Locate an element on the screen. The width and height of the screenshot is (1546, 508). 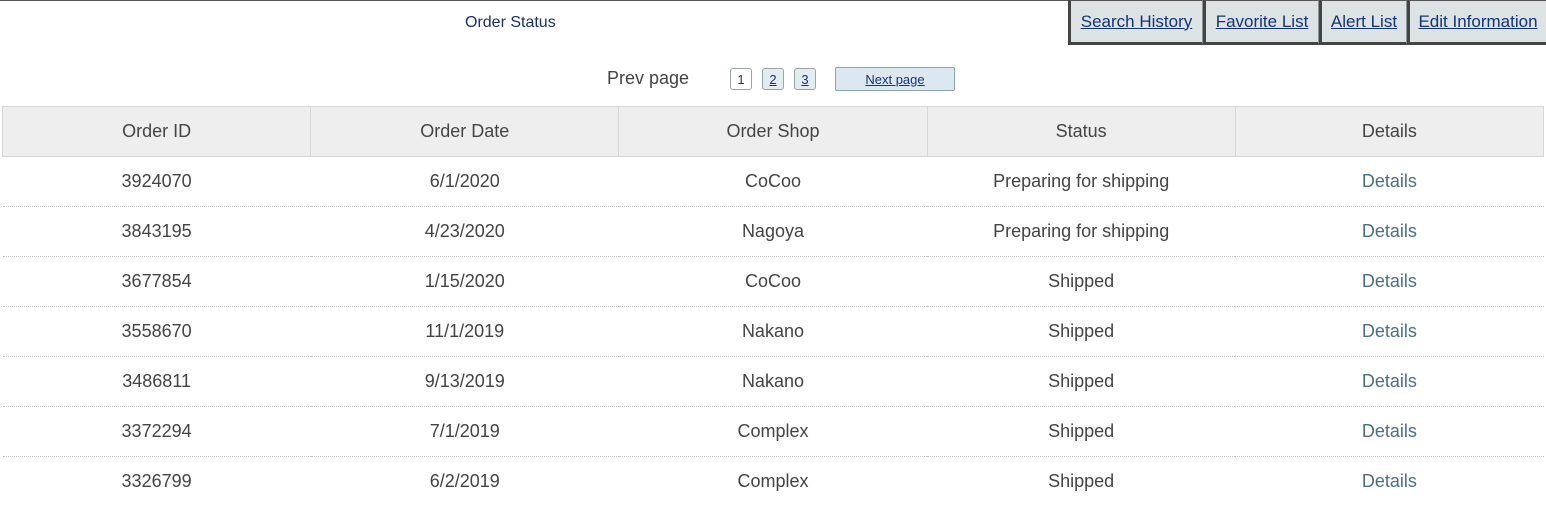
table-row: 3558670 11/1/2019 Nakano Shipped Details is located at coordinates (773, 331).